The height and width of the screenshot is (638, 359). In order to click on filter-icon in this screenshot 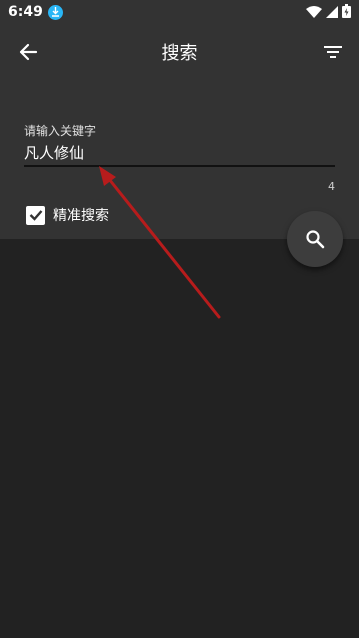, I will do `click(333, 52)`.